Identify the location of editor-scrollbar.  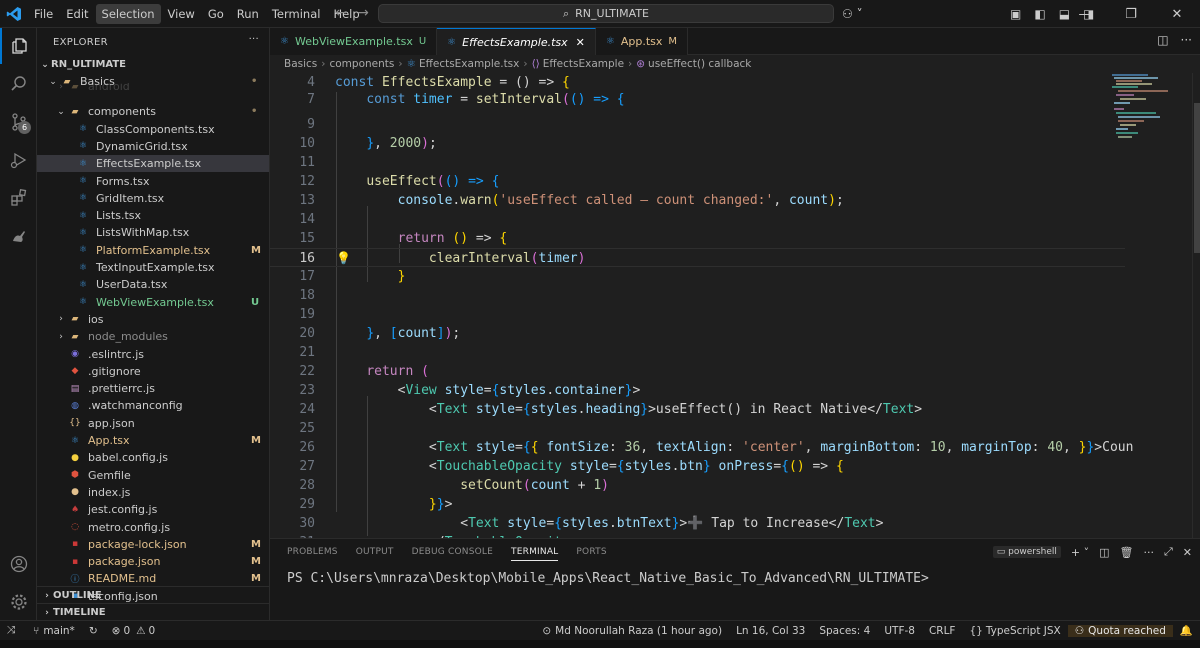
(1196, 305).